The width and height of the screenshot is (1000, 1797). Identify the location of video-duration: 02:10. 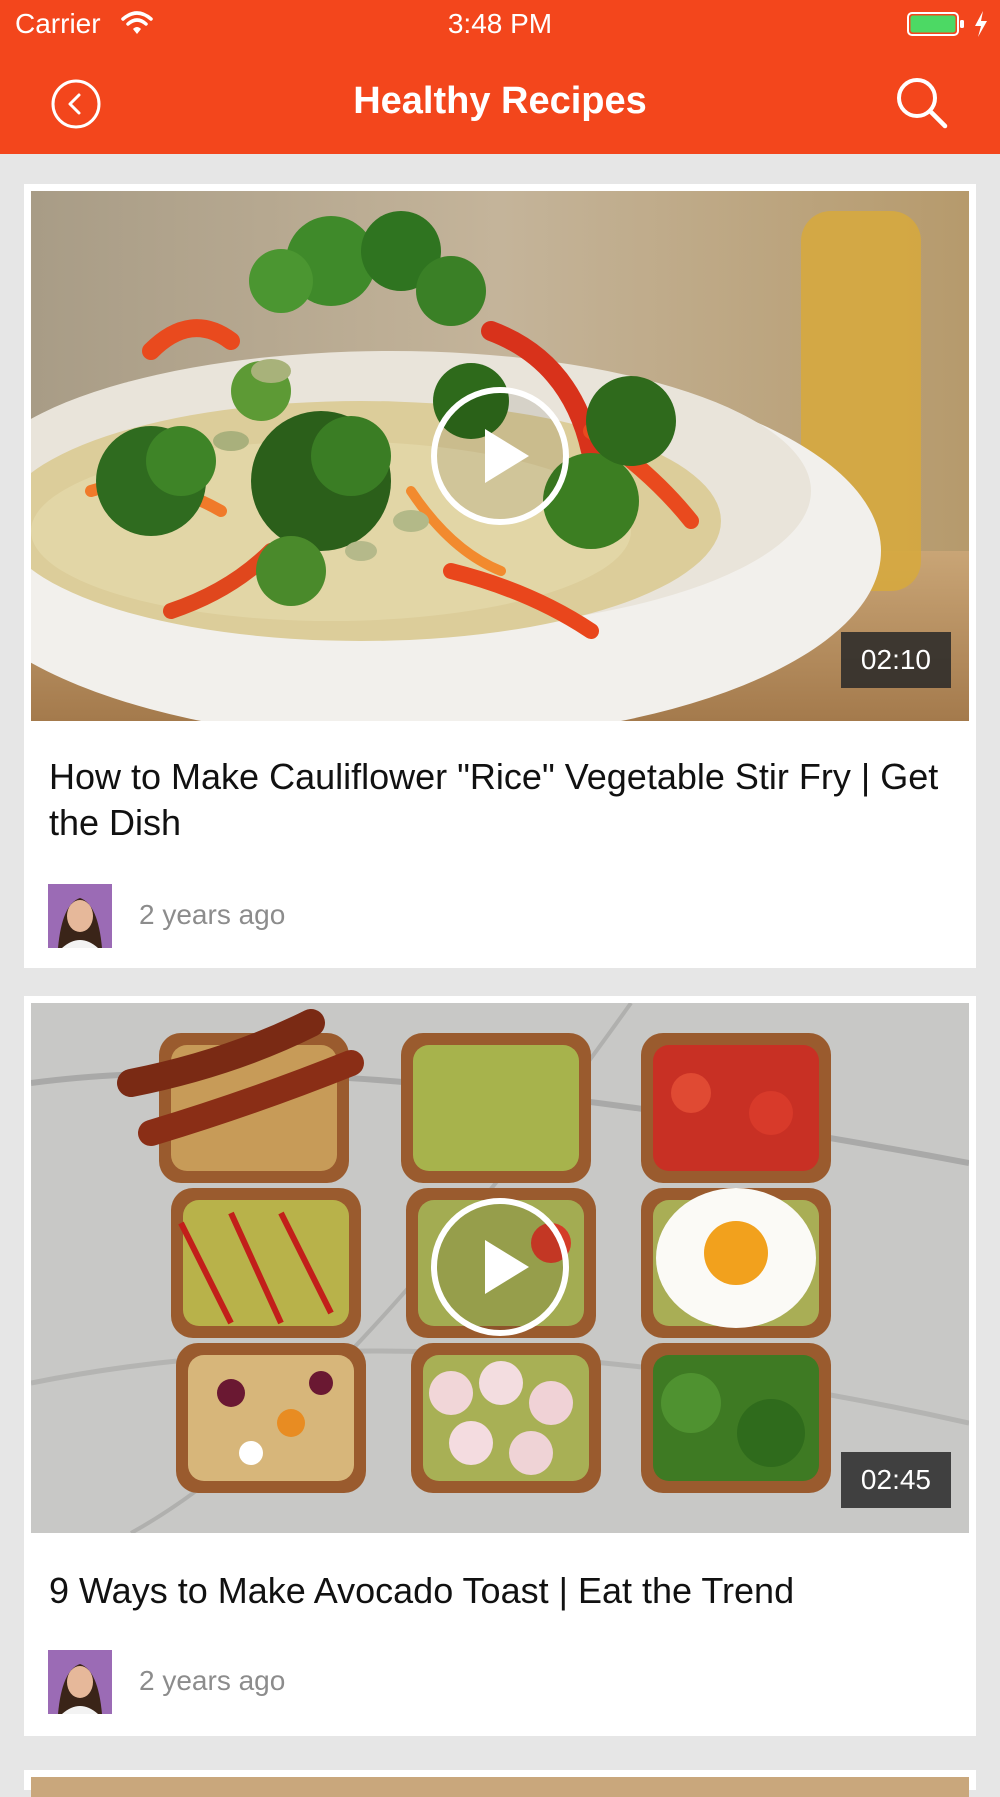
(895, 660).